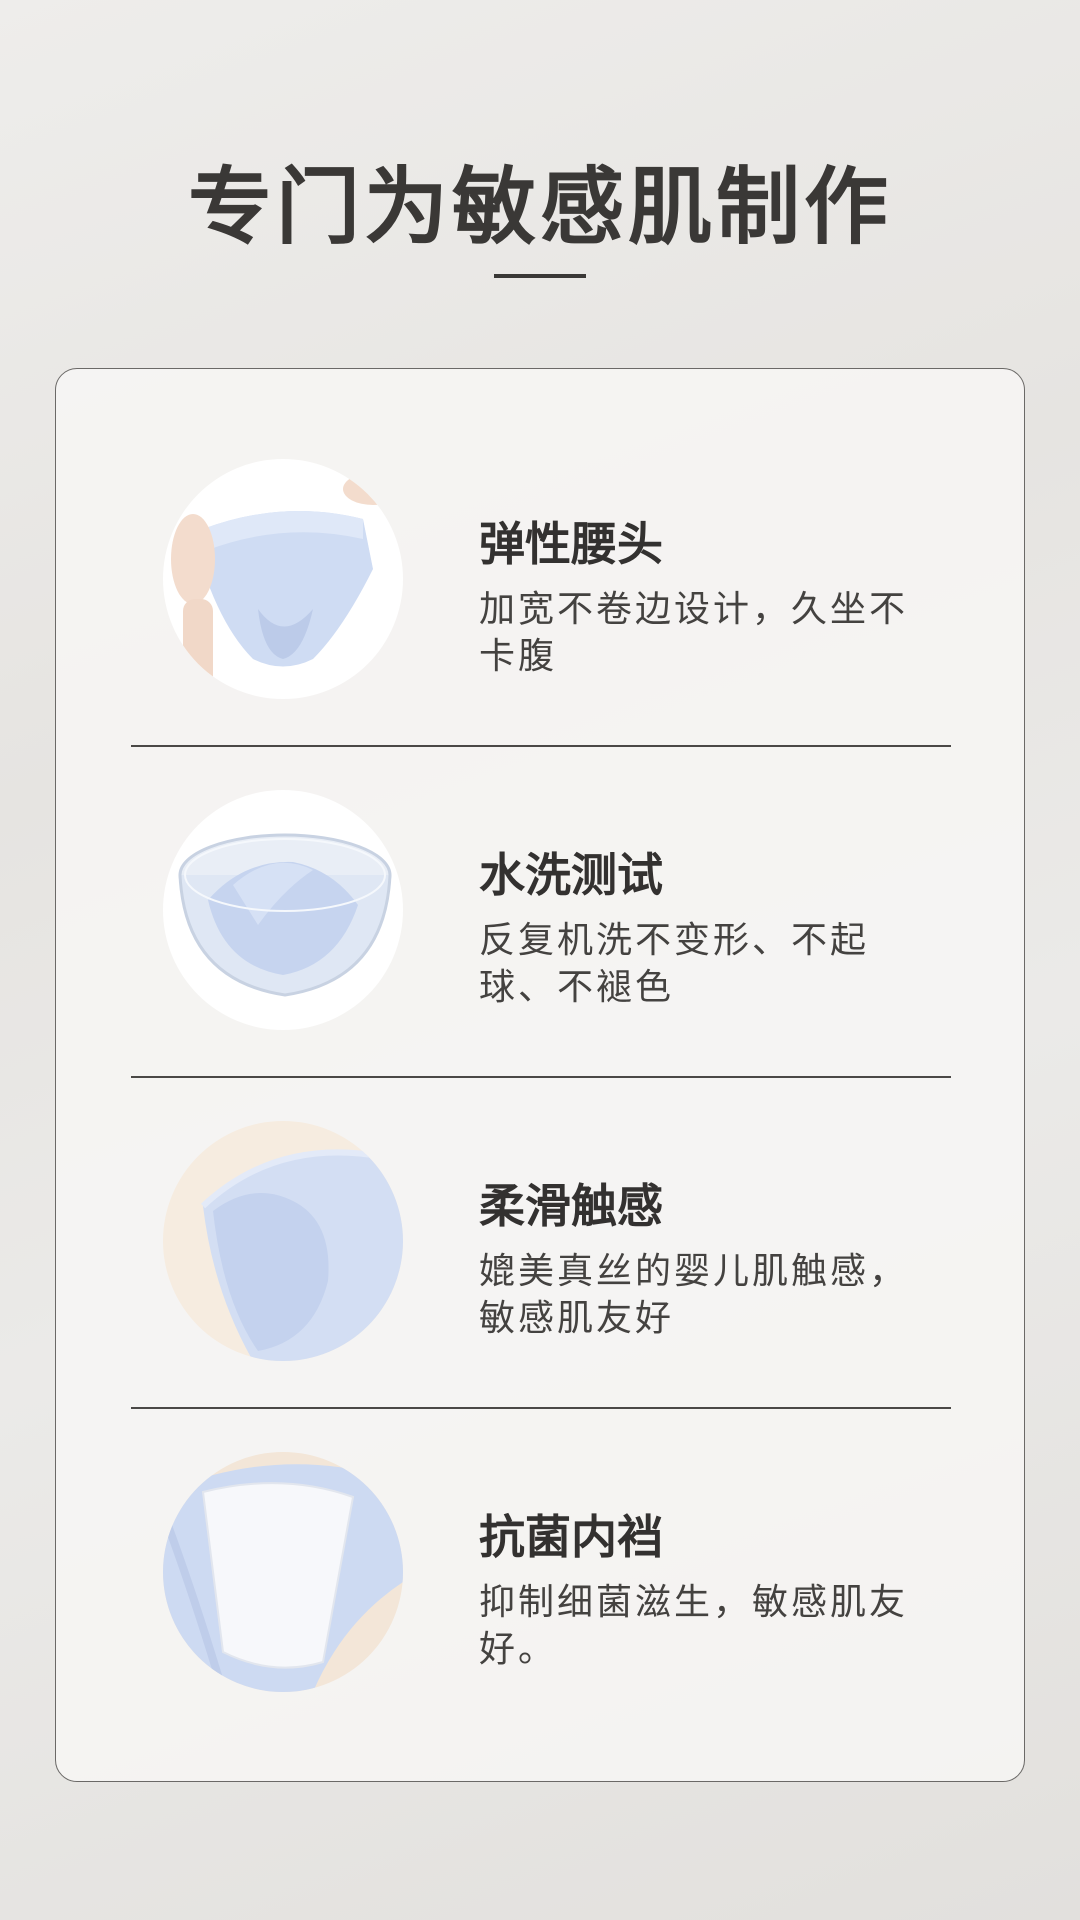  I want to click on page-title: 专门为敏感肌制作, so click(539, 206).